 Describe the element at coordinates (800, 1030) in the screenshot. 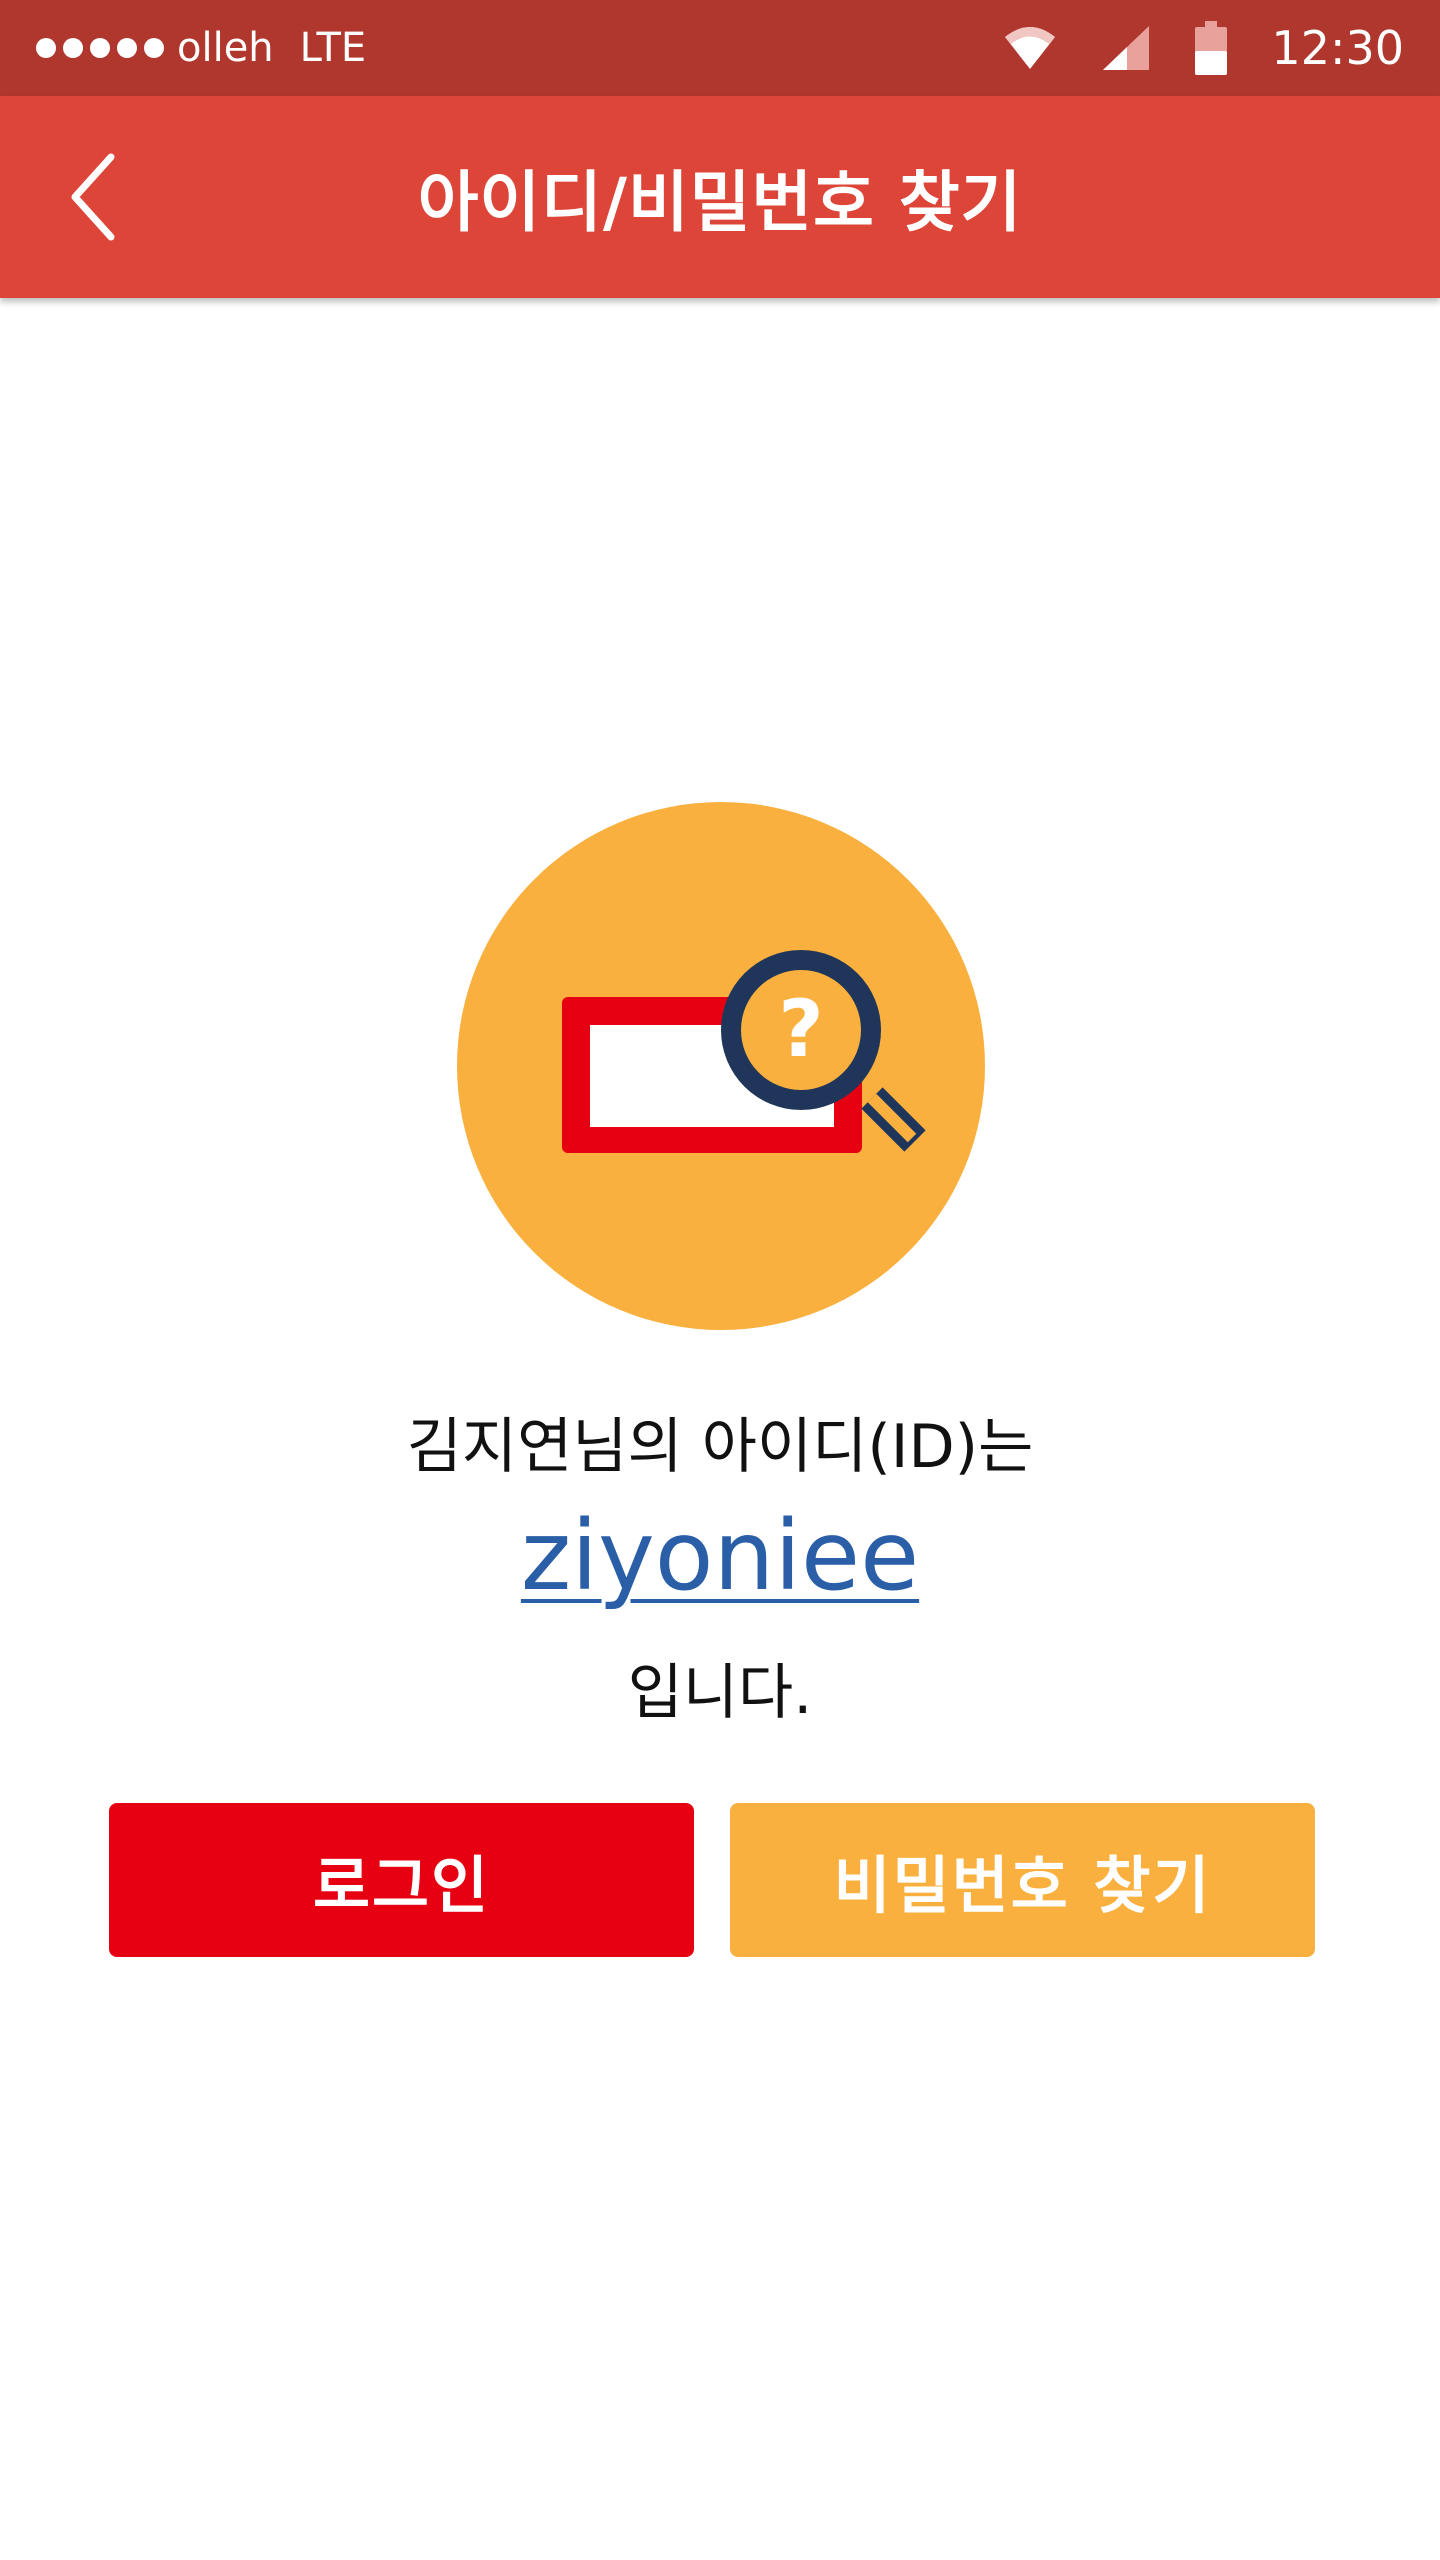

I see `question-mark: ?` at that location.